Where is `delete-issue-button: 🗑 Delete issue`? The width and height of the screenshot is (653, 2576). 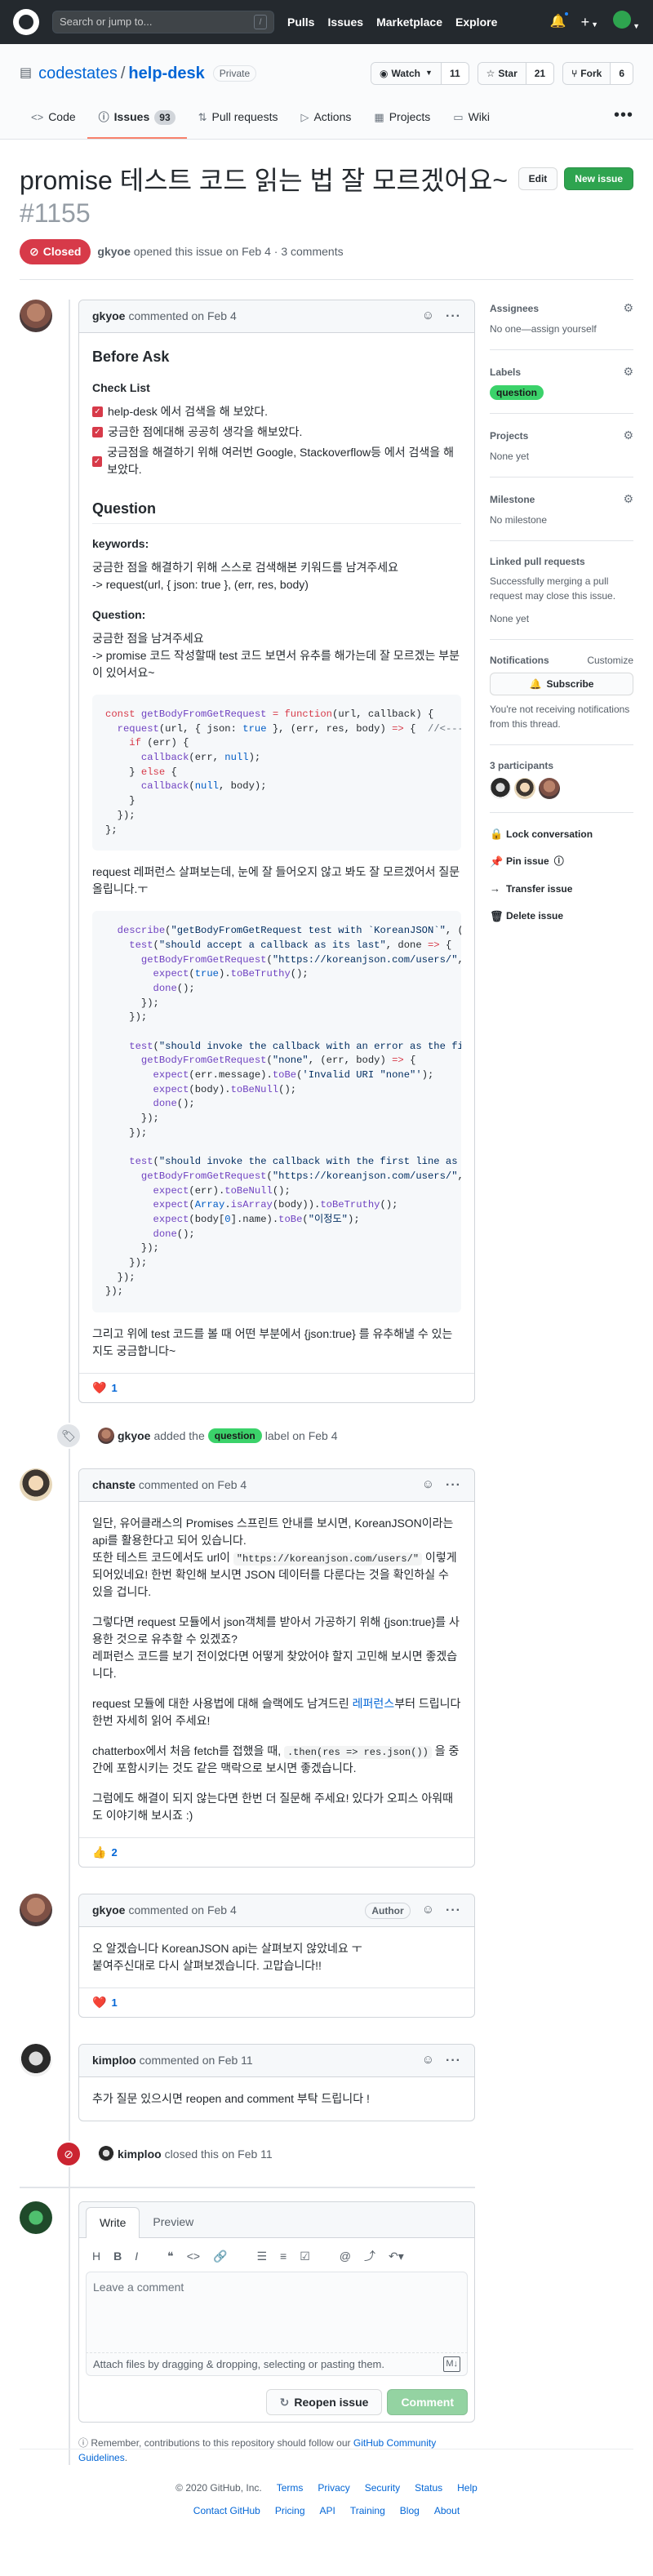 delete-issue-button: 🗑 Delete issue is located at coordinates (561, 916).